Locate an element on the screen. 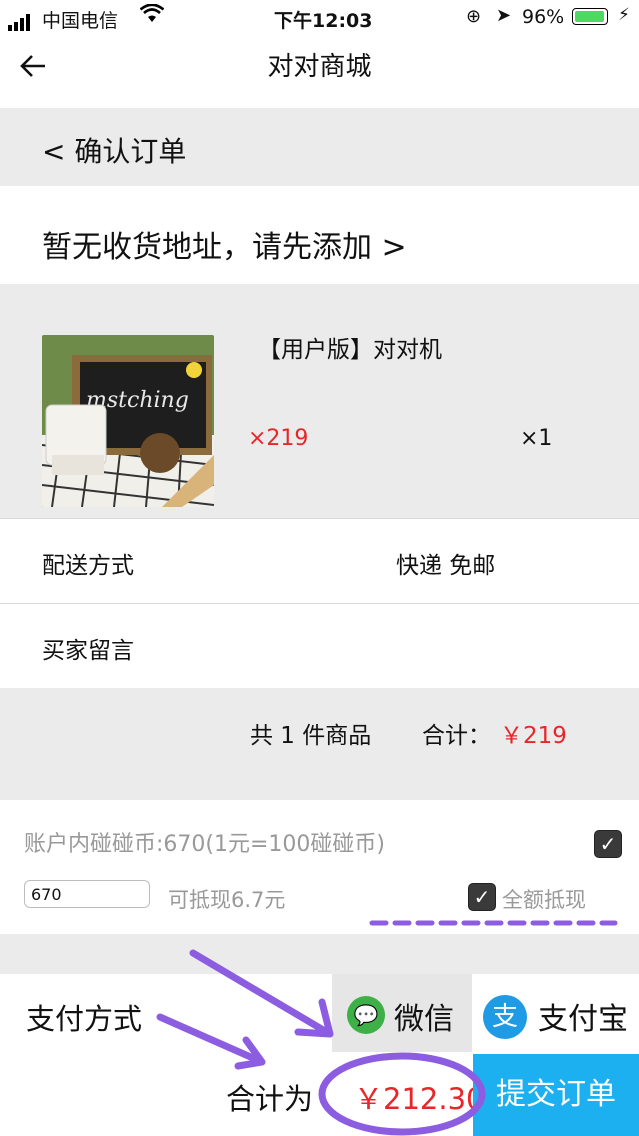  order-summary: 共 1 件商品 合计： ￥219 is located at coordinates (319, 744).